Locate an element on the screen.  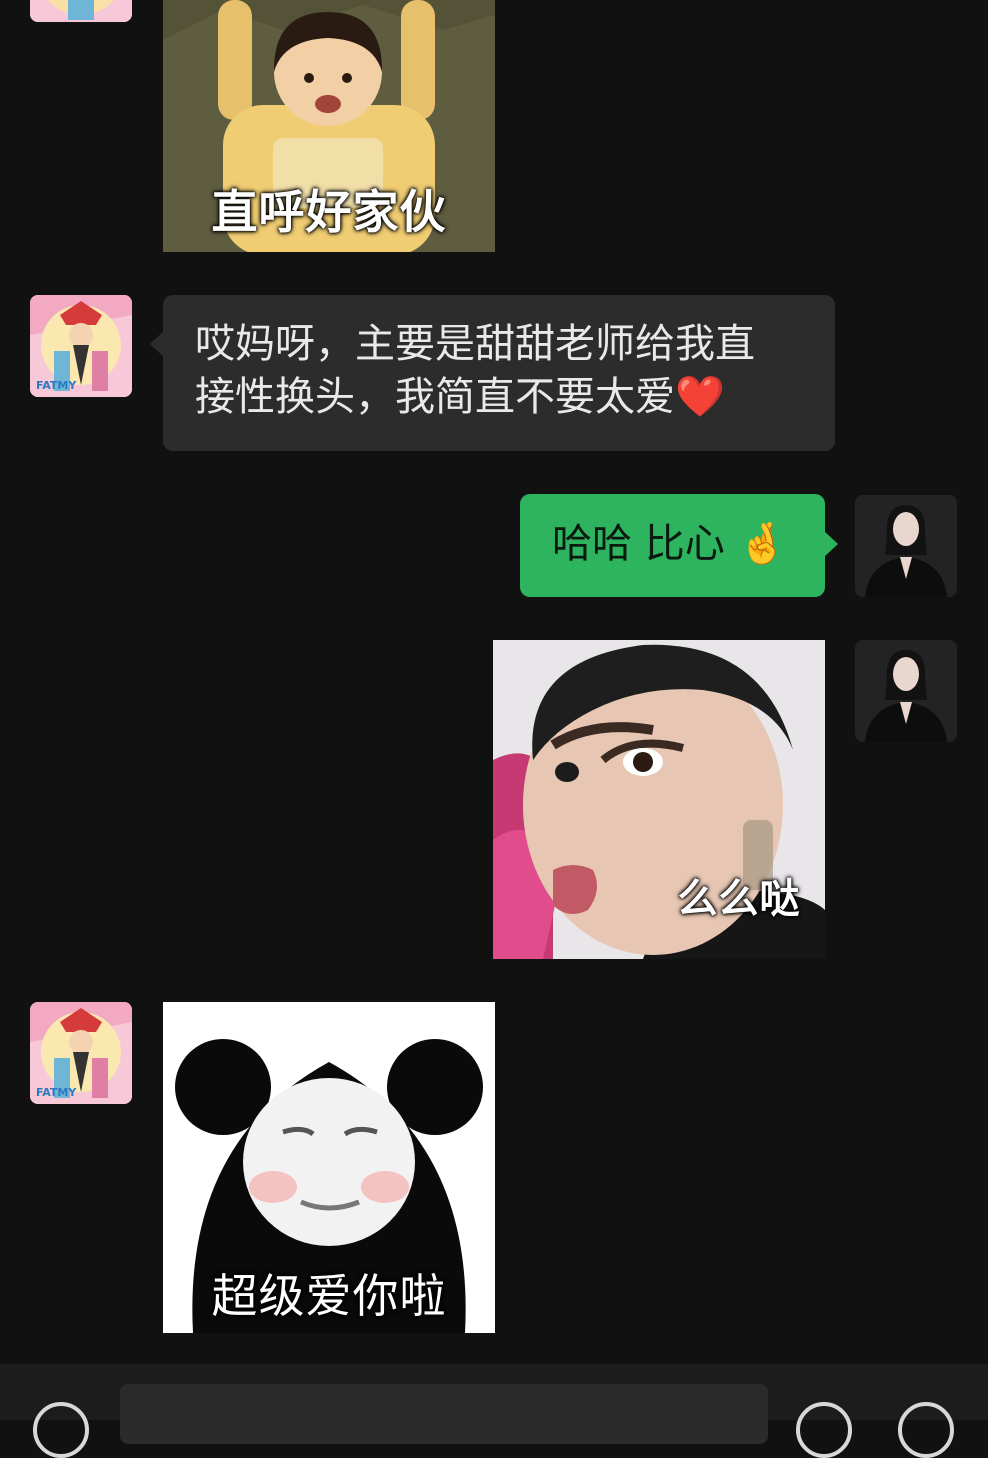
heart-emoji: ❤️ is located at coordinates (700, 397).